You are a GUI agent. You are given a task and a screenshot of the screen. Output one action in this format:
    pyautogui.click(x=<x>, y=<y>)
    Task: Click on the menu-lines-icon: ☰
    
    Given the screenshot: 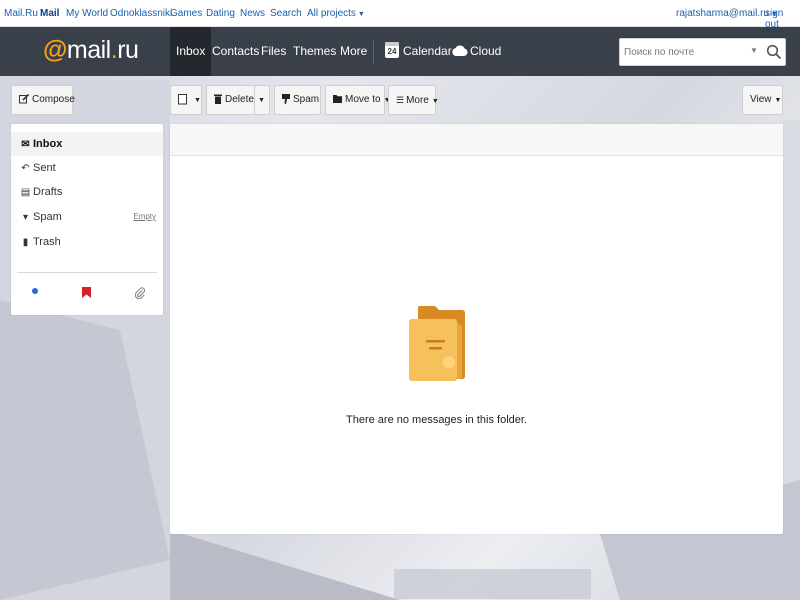 What is the action you would take?
    pyautogui.click(x=400, y=100)
    